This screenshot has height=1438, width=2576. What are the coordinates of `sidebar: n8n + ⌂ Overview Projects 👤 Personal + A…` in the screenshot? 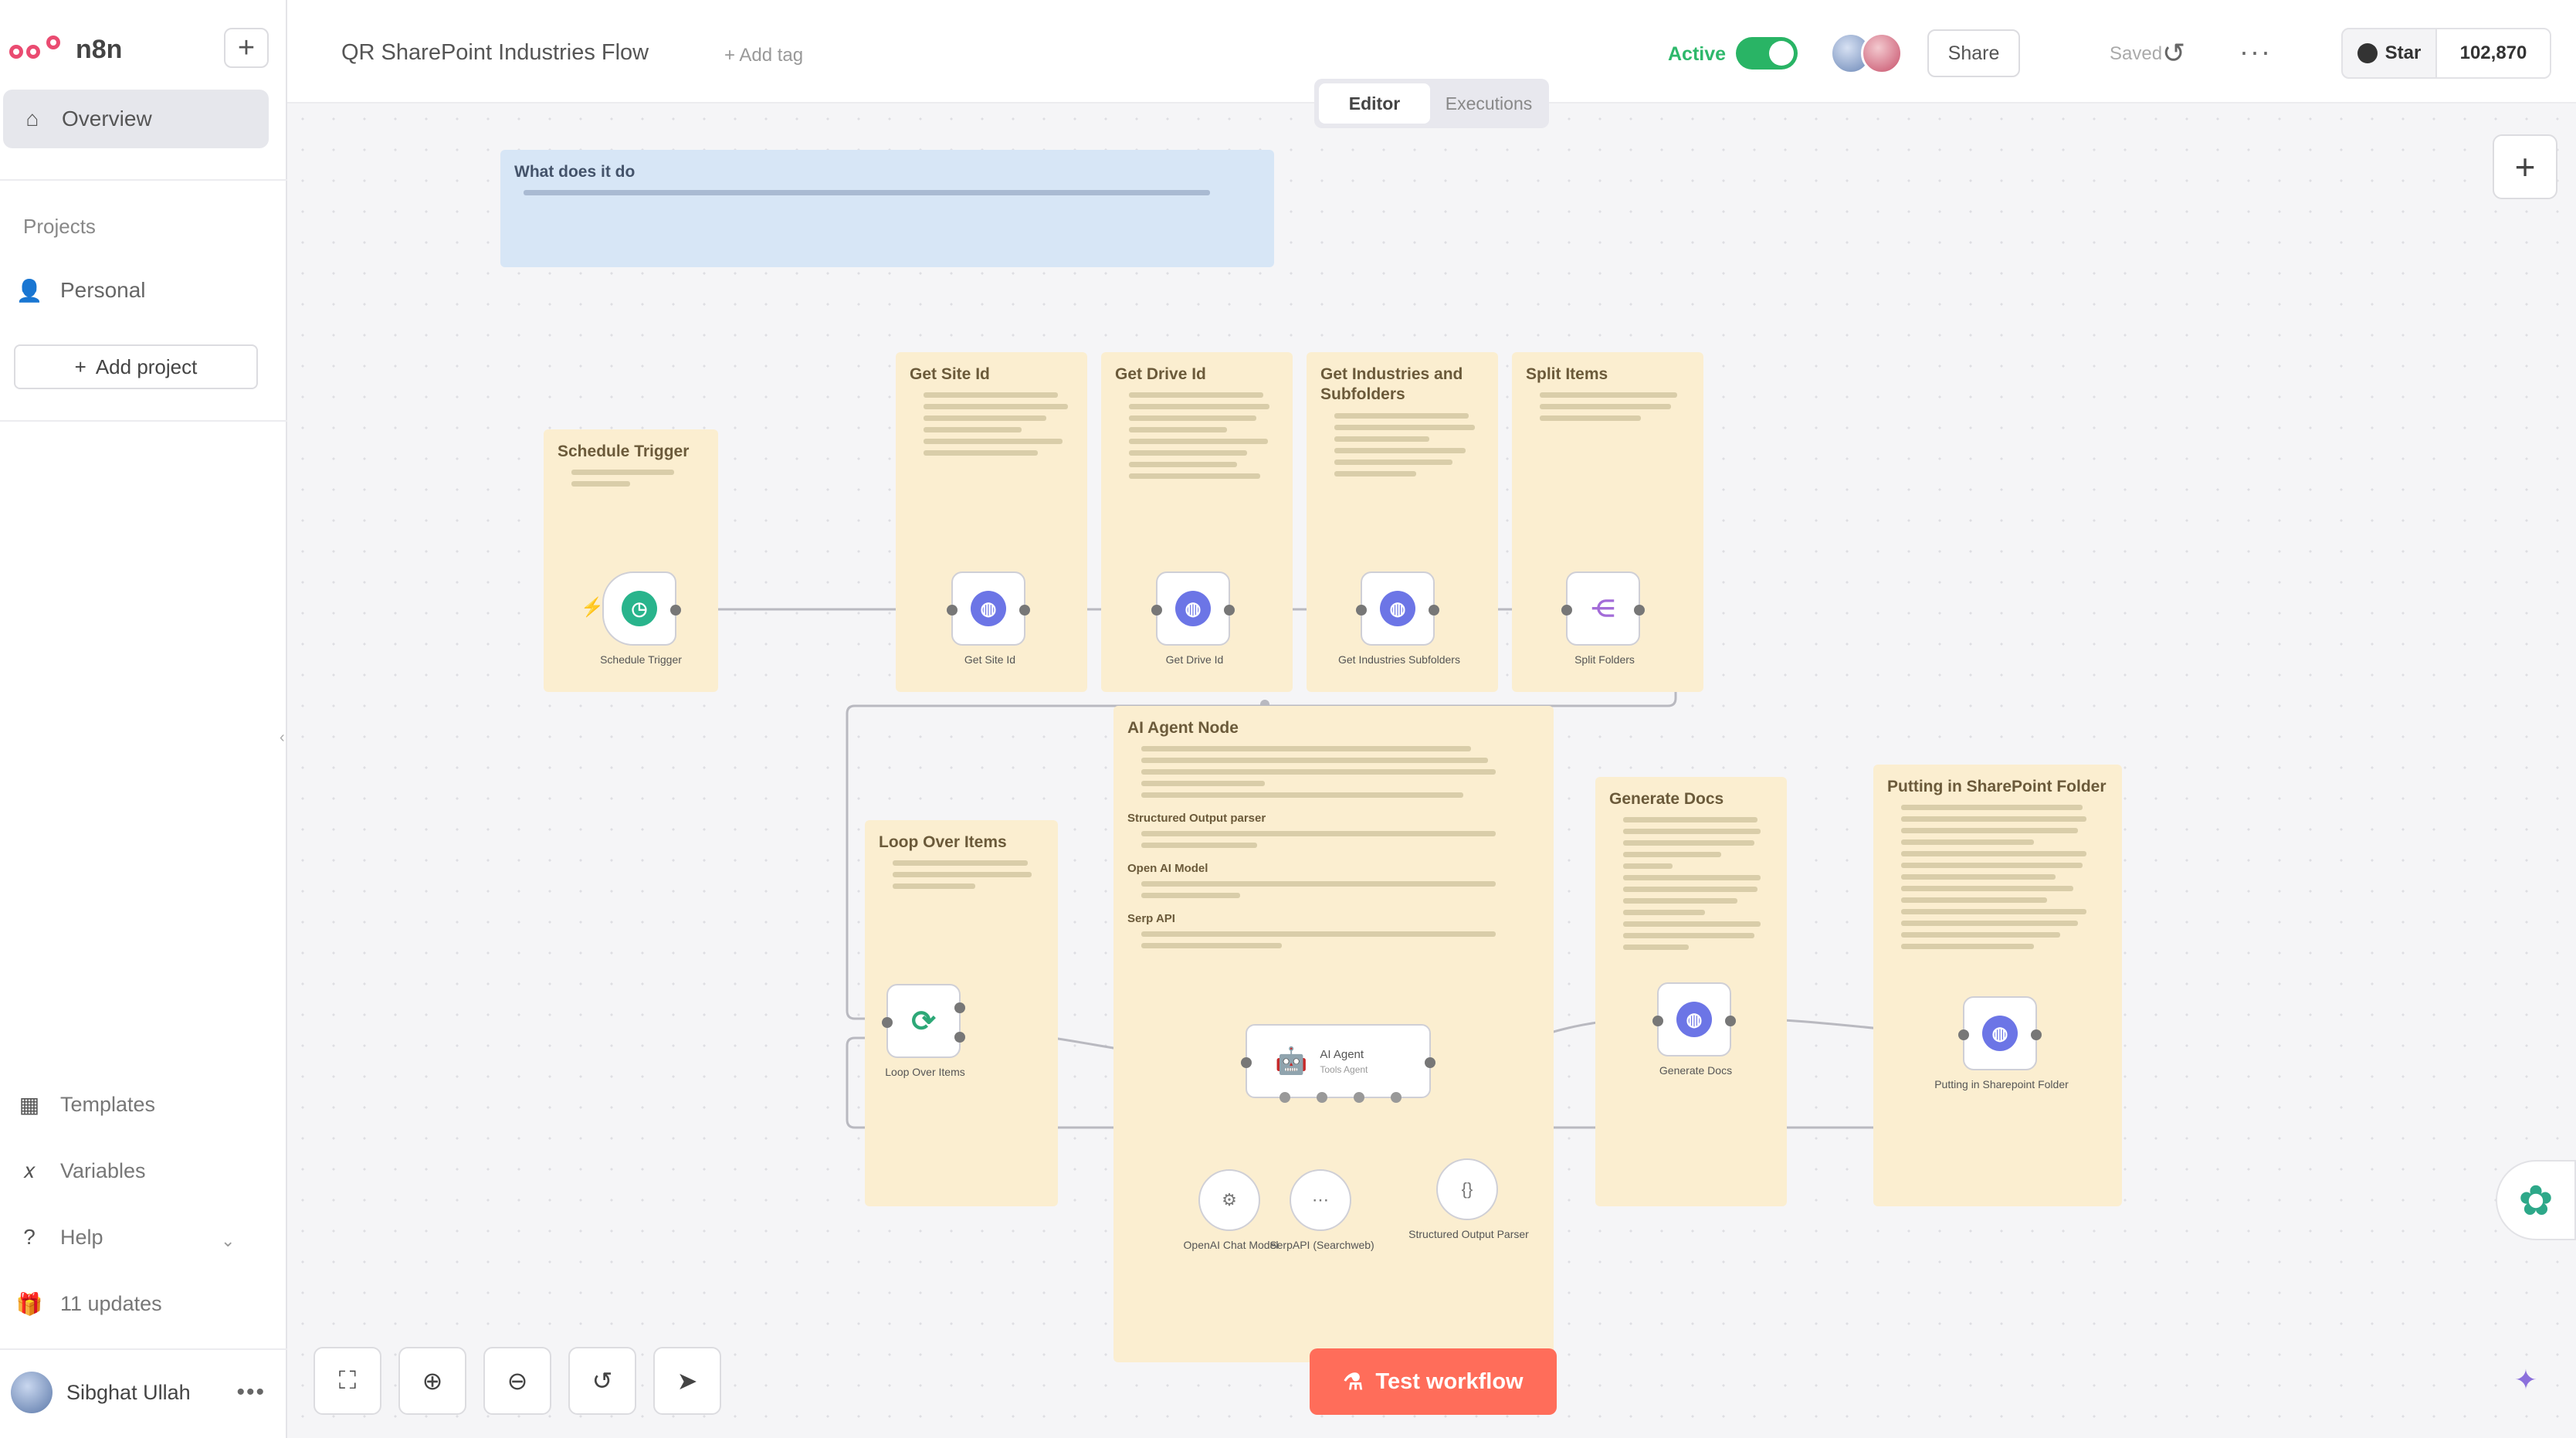 It's located at (143, 719).